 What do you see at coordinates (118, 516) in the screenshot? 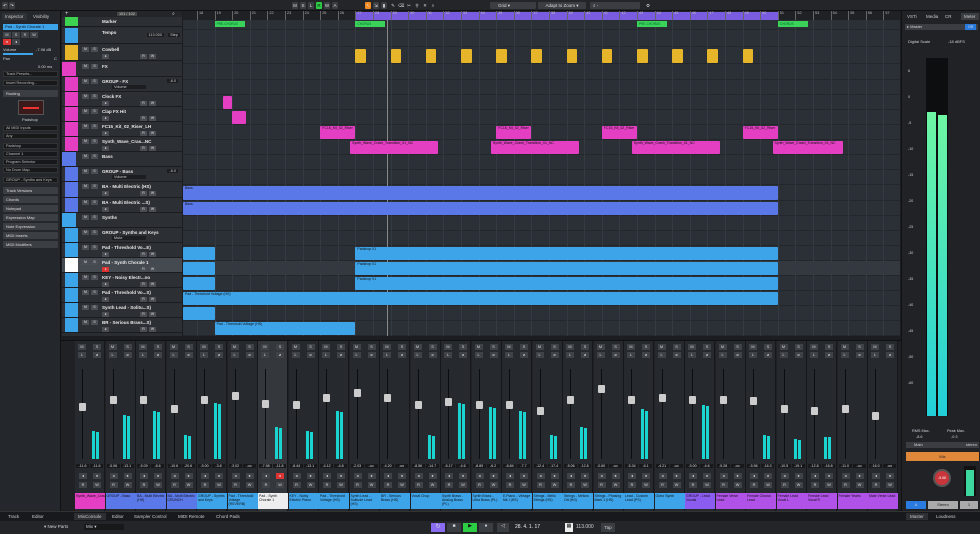
I see `tab-editor: Editor` at bounding box center [118, 516].